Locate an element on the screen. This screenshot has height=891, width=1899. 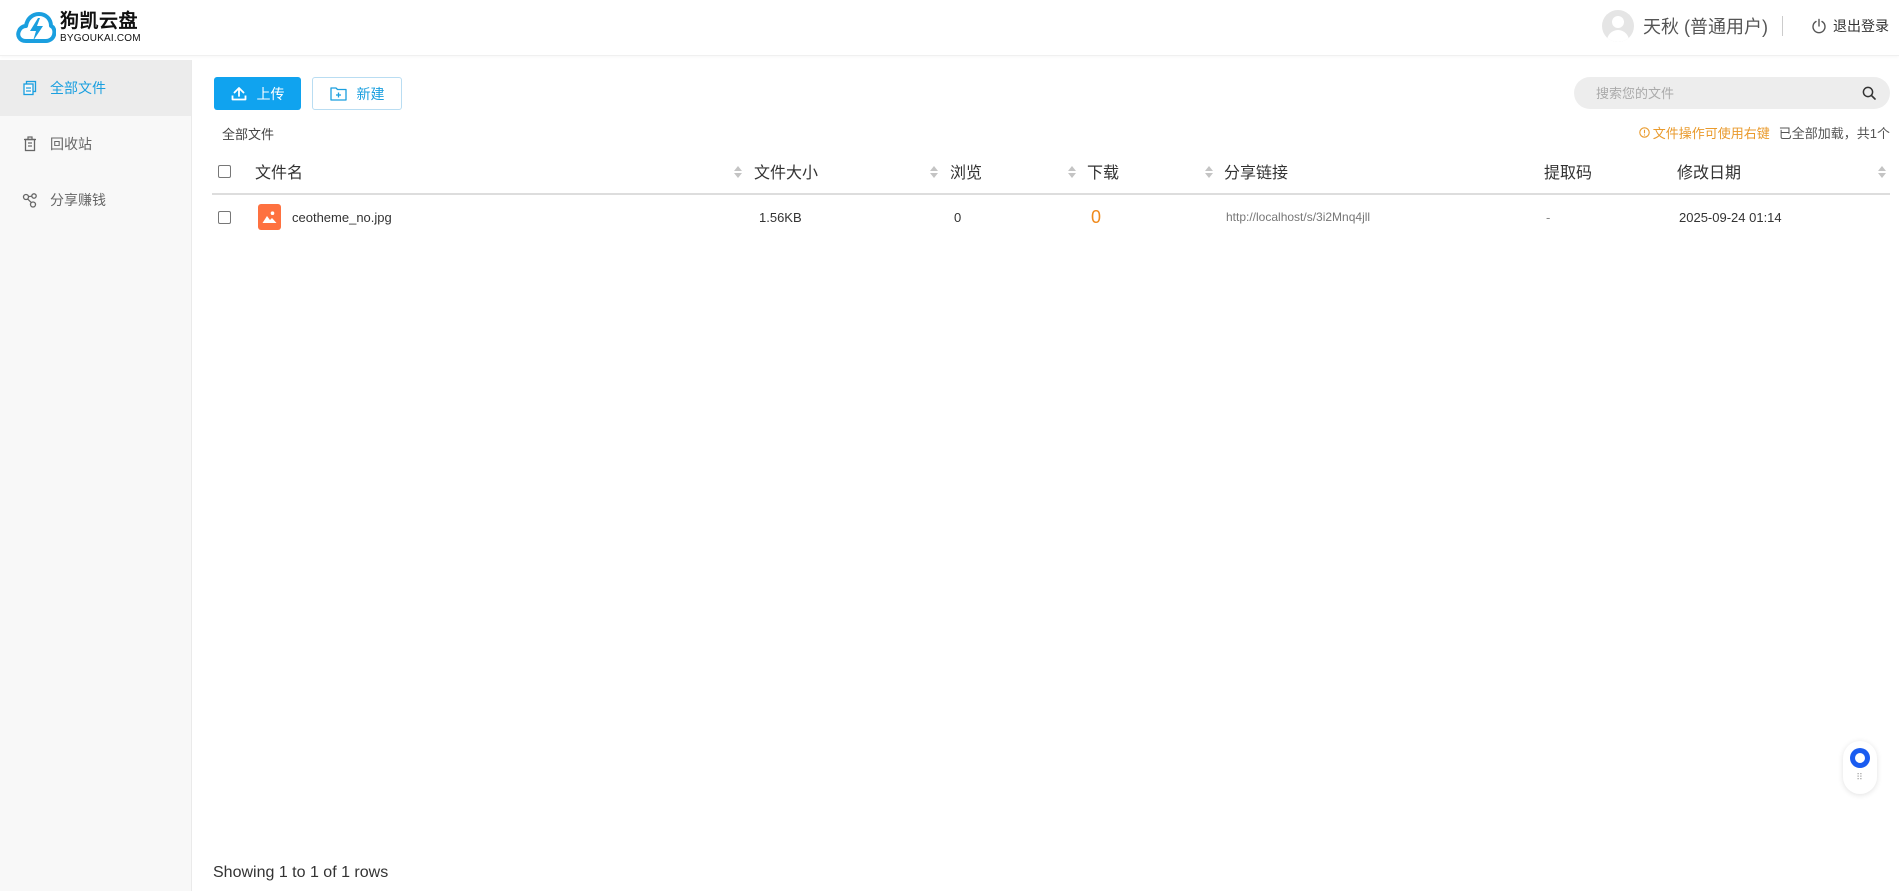
column-header-modified: 修改日期 is located at coordinates (1709, 171).